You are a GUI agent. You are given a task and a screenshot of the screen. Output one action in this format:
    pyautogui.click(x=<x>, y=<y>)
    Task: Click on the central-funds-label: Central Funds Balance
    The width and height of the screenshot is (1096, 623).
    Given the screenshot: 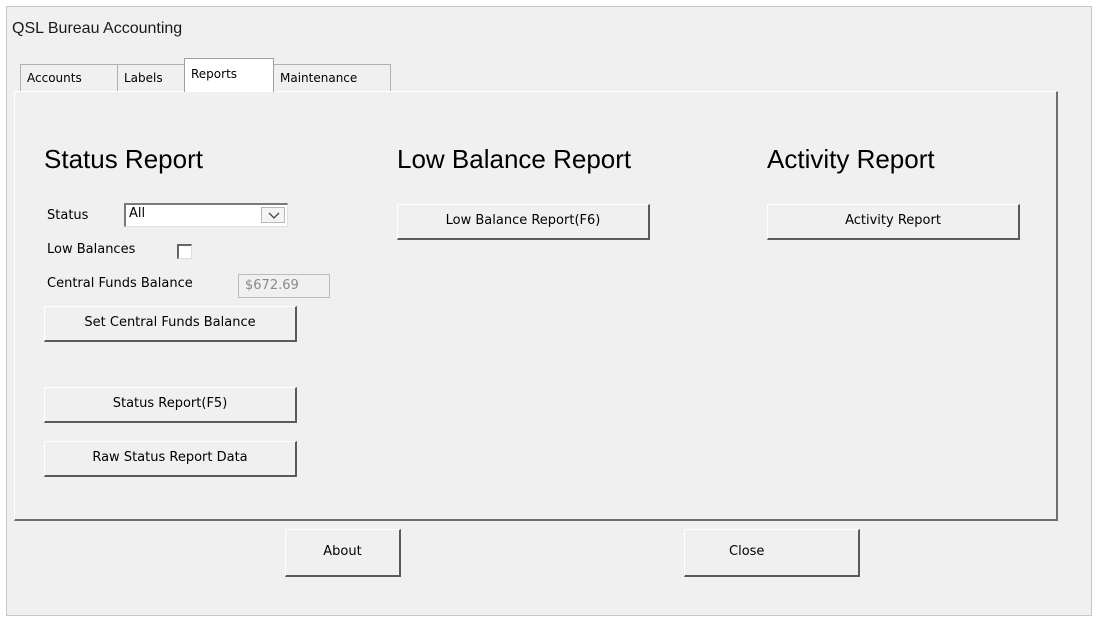 What is the action you would take?
    pyautogui.click(x=120, y=283)
    